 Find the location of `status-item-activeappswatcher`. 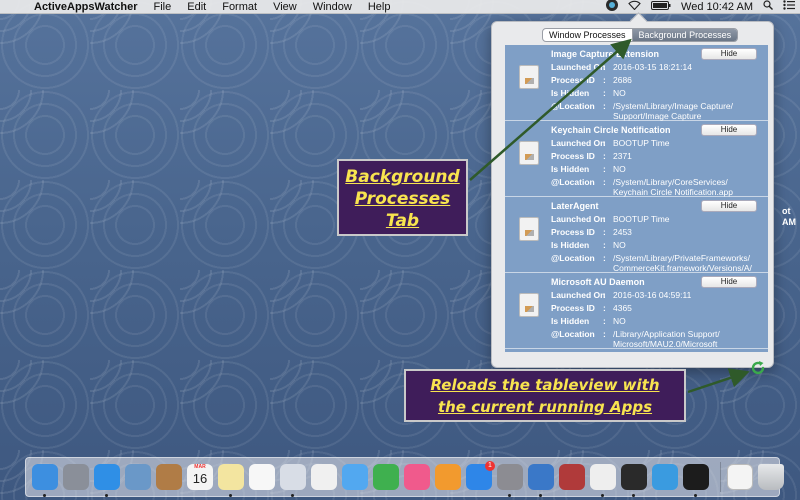

status-item-activeappswatcher is located at coordinates (612, 7).